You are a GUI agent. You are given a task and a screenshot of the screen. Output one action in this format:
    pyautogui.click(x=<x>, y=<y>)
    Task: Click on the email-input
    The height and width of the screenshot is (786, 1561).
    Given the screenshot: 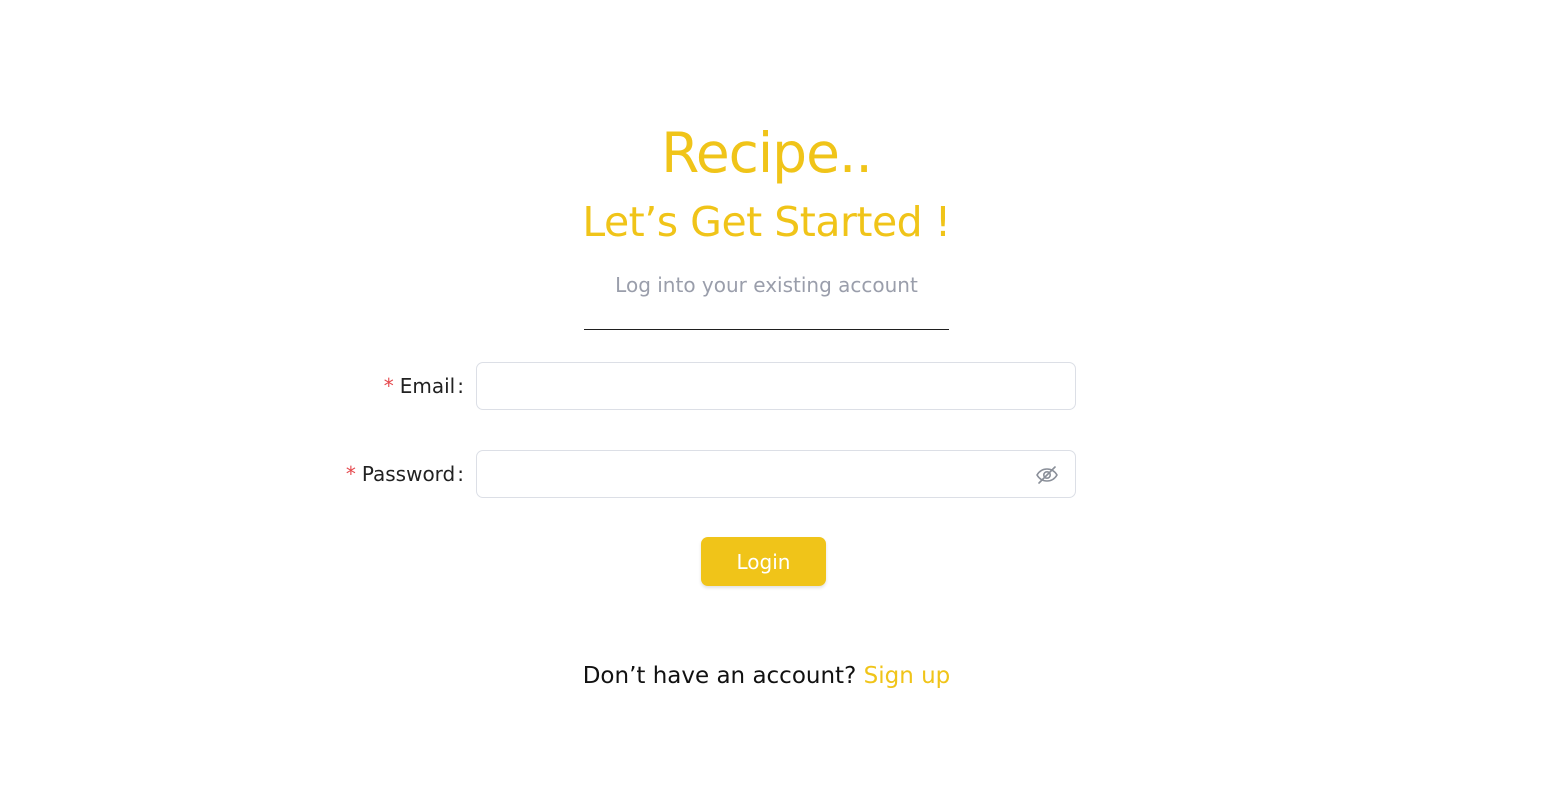 What is the action you would take?
    pyautogui.click(x=776, y=386)
    